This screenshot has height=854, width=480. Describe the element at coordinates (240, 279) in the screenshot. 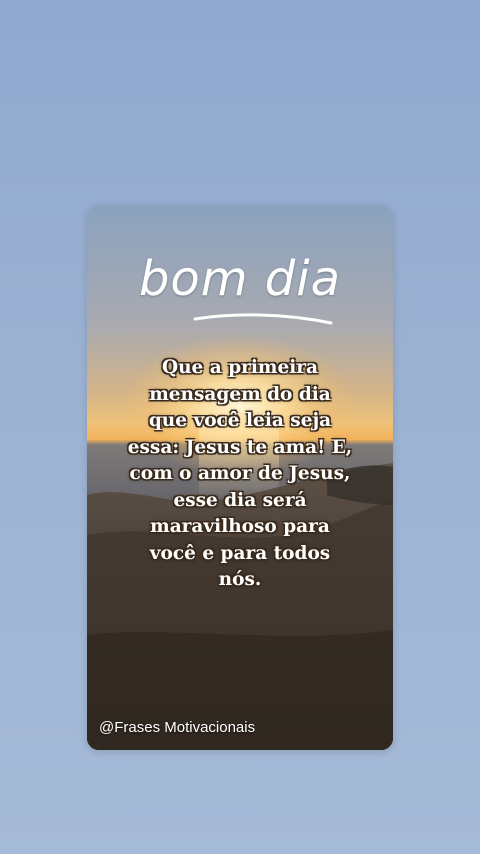

I see `greeting-title: bom dia` at that location.